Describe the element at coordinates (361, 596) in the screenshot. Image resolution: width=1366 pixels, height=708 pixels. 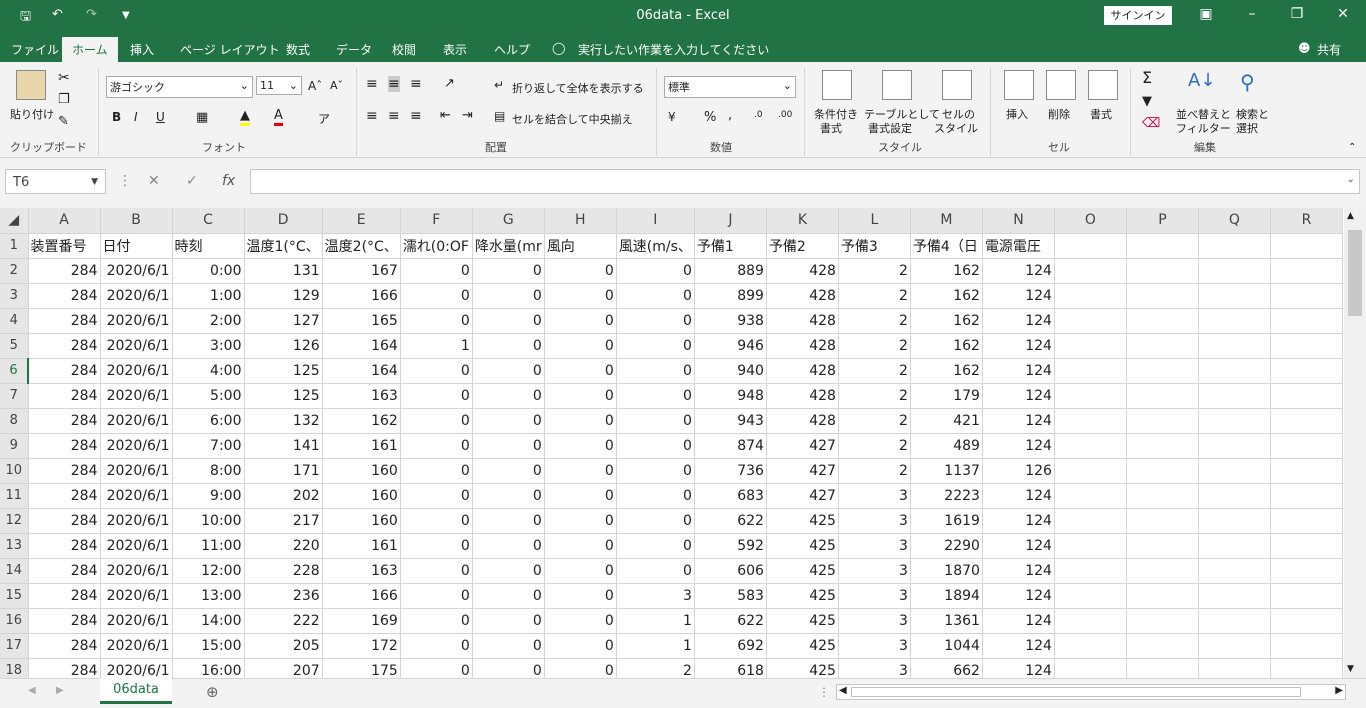
I see `cell: 166` at that location.